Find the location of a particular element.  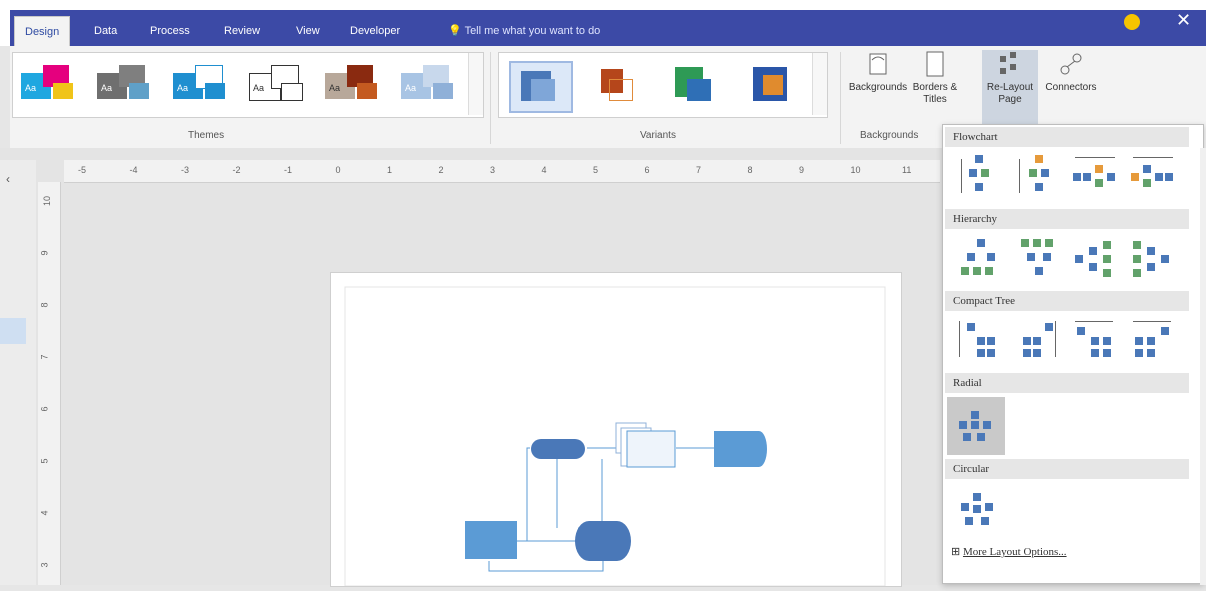

tab-developer: Developer is located at coordinates (375, 31).